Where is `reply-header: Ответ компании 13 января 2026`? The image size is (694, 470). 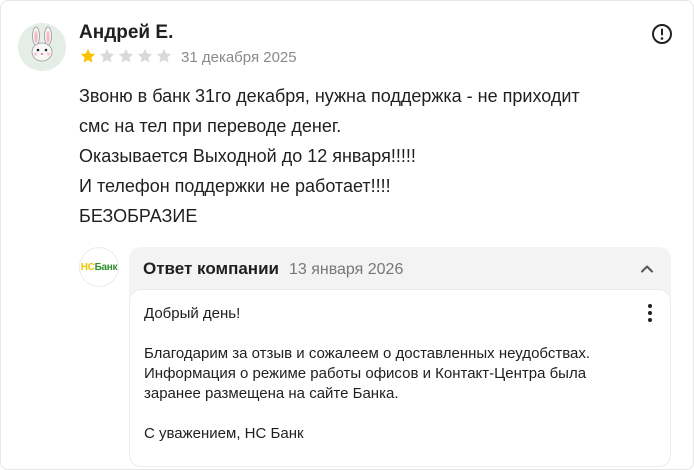 reply-header: Ответ компании 13 января 2026 is located at coordinates (273, 269).